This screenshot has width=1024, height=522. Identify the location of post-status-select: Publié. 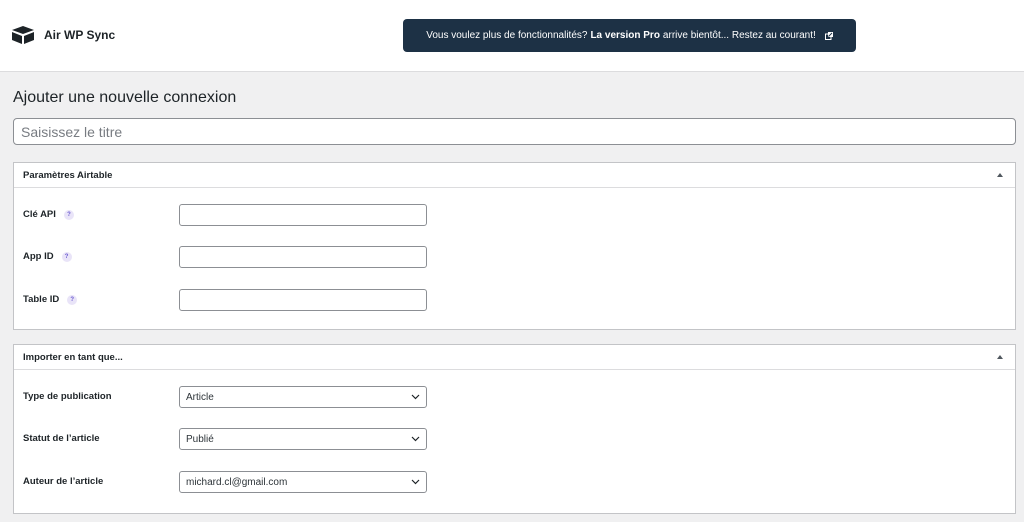
(303, 439).